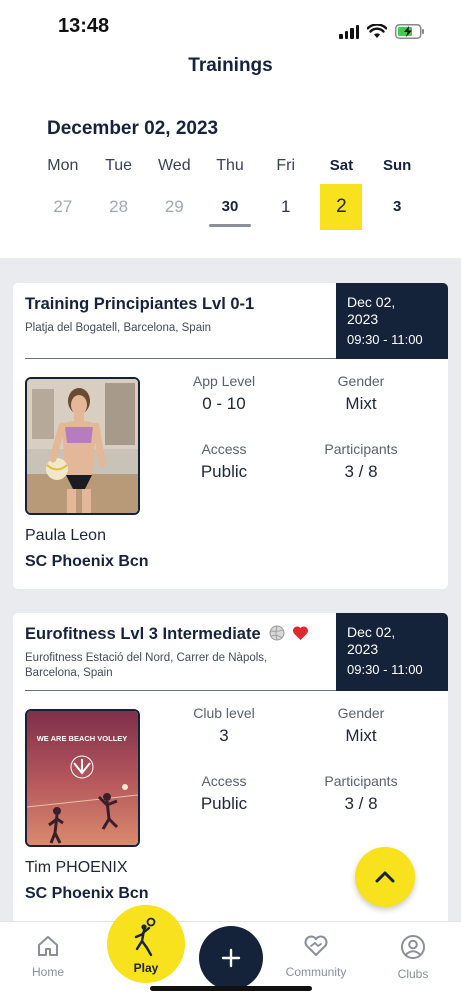 This screenshot has height=1000, width=461. I want to click on tab-clubs: Clubs, so click(413, 957).